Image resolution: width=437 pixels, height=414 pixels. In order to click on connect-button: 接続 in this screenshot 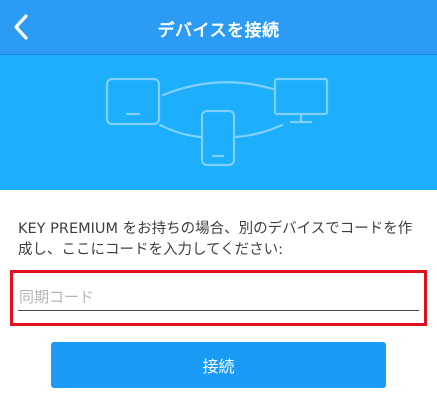, I will do `click(218, 365)`.